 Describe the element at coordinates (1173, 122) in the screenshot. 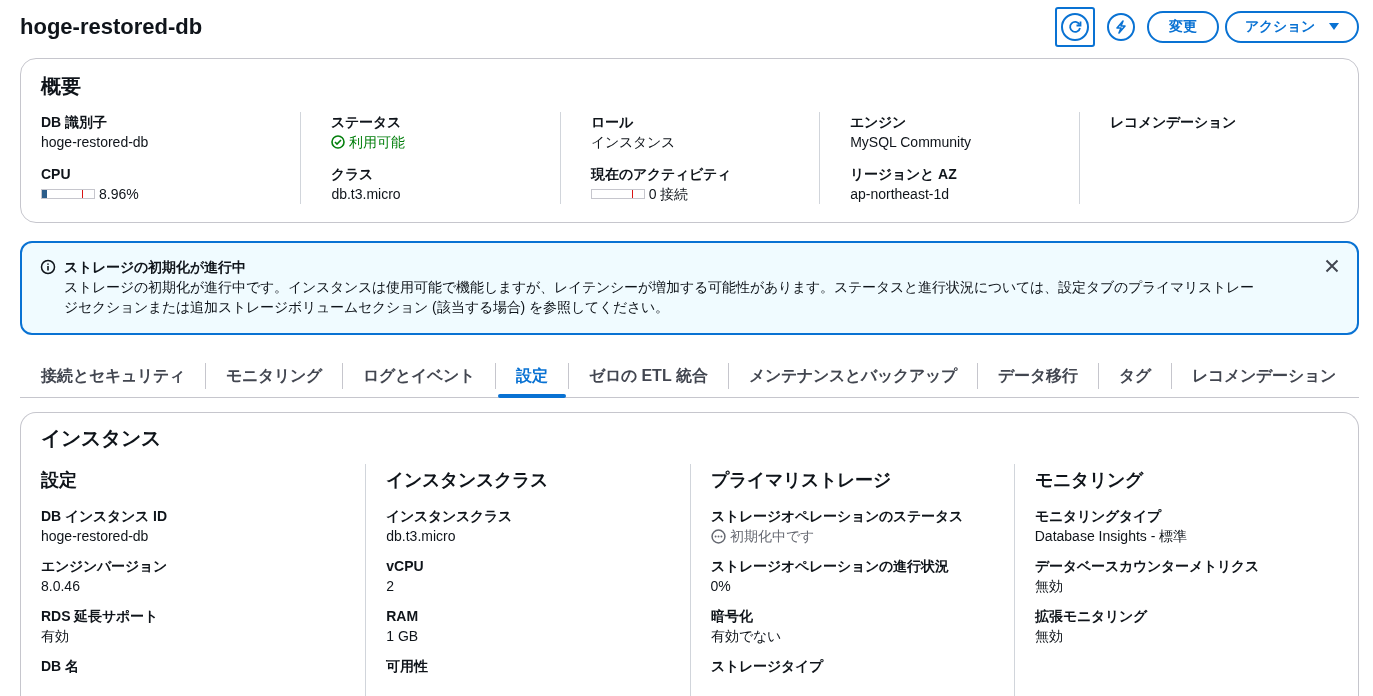

I see `field-label: レコメンデーション` at that location.